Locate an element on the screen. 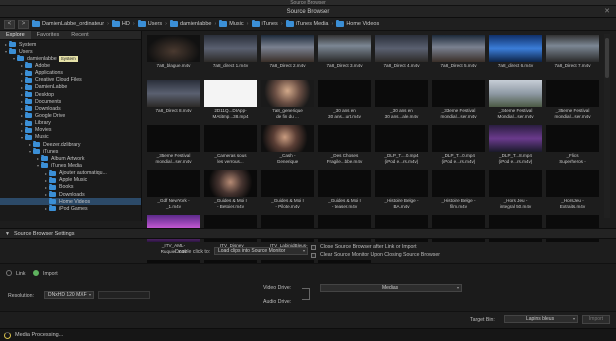  tree-item: Home Videos is located at coordinates (70, 202).